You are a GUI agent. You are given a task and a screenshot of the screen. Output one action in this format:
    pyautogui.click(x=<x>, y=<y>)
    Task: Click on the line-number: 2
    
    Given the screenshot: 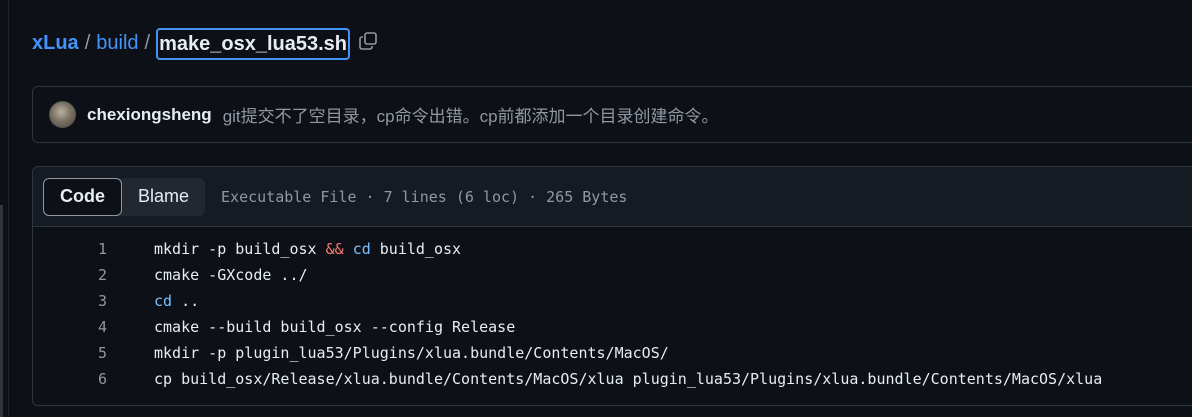 What is the action you would take?
    pyautogui.click(x=70, y=275)
    